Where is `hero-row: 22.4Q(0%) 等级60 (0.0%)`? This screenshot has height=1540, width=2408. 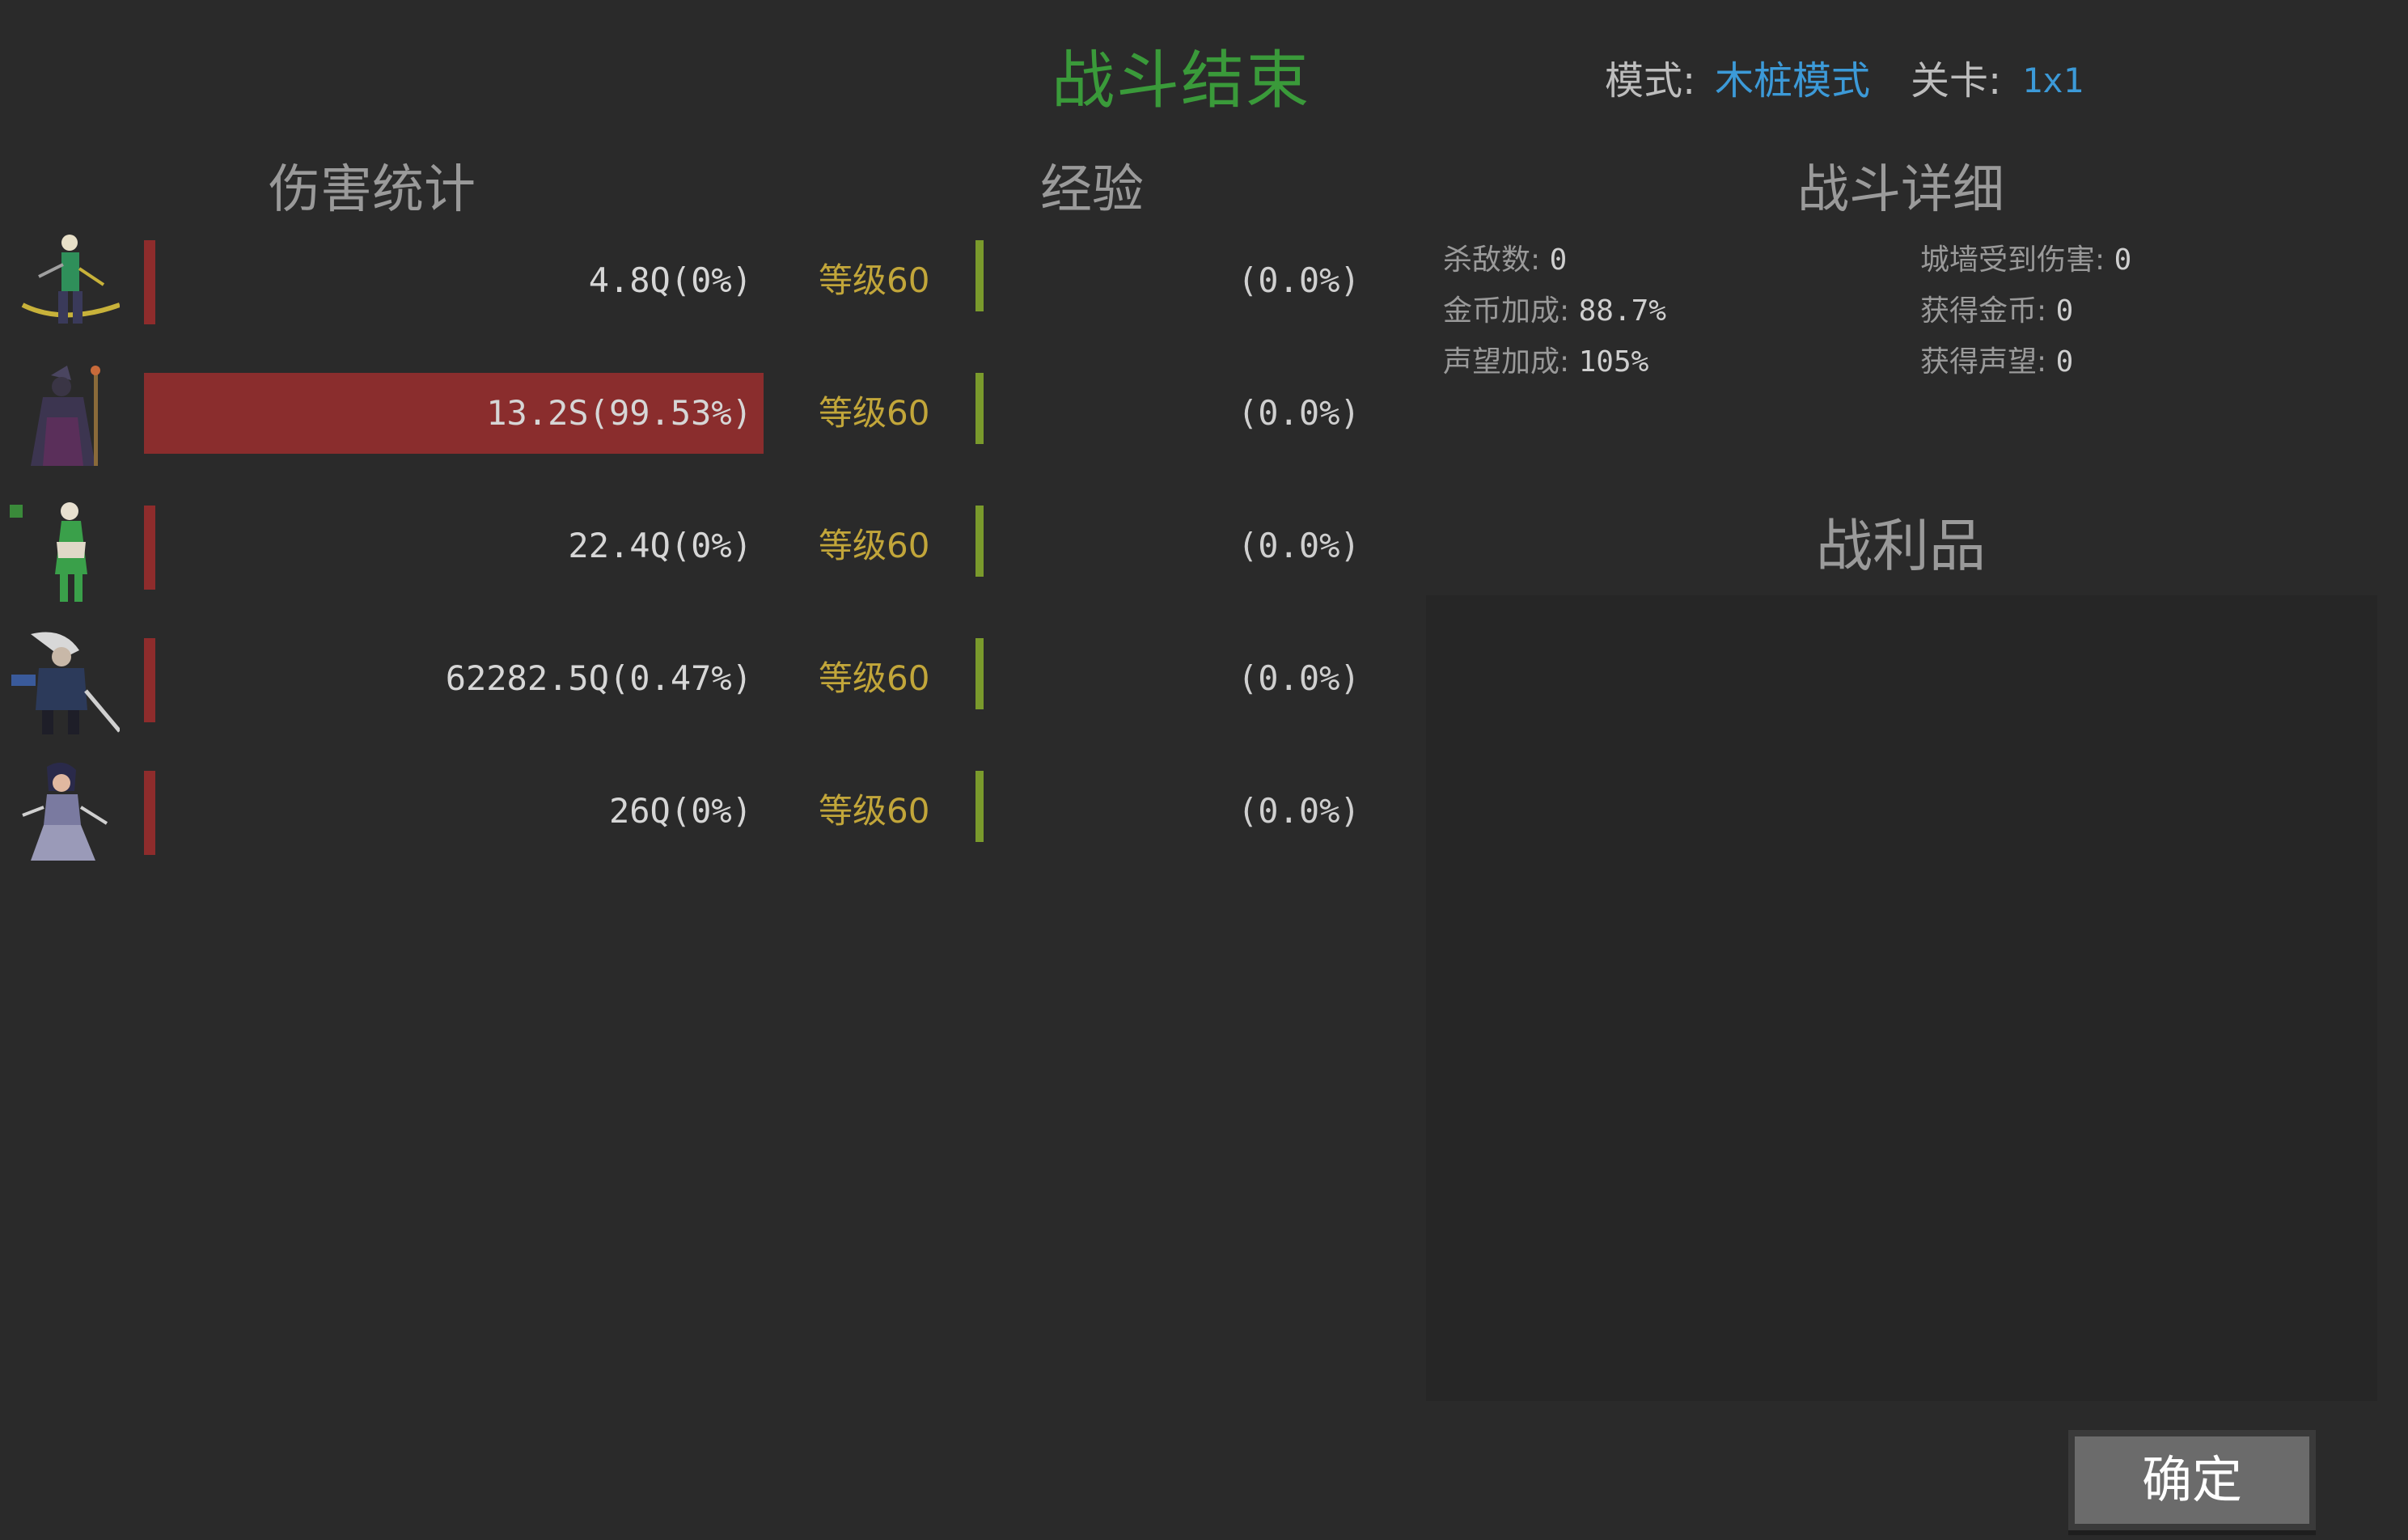
hero-row: 22.4Q(0%) 等级60 (0.0%) is located at coordinates (695, 550).